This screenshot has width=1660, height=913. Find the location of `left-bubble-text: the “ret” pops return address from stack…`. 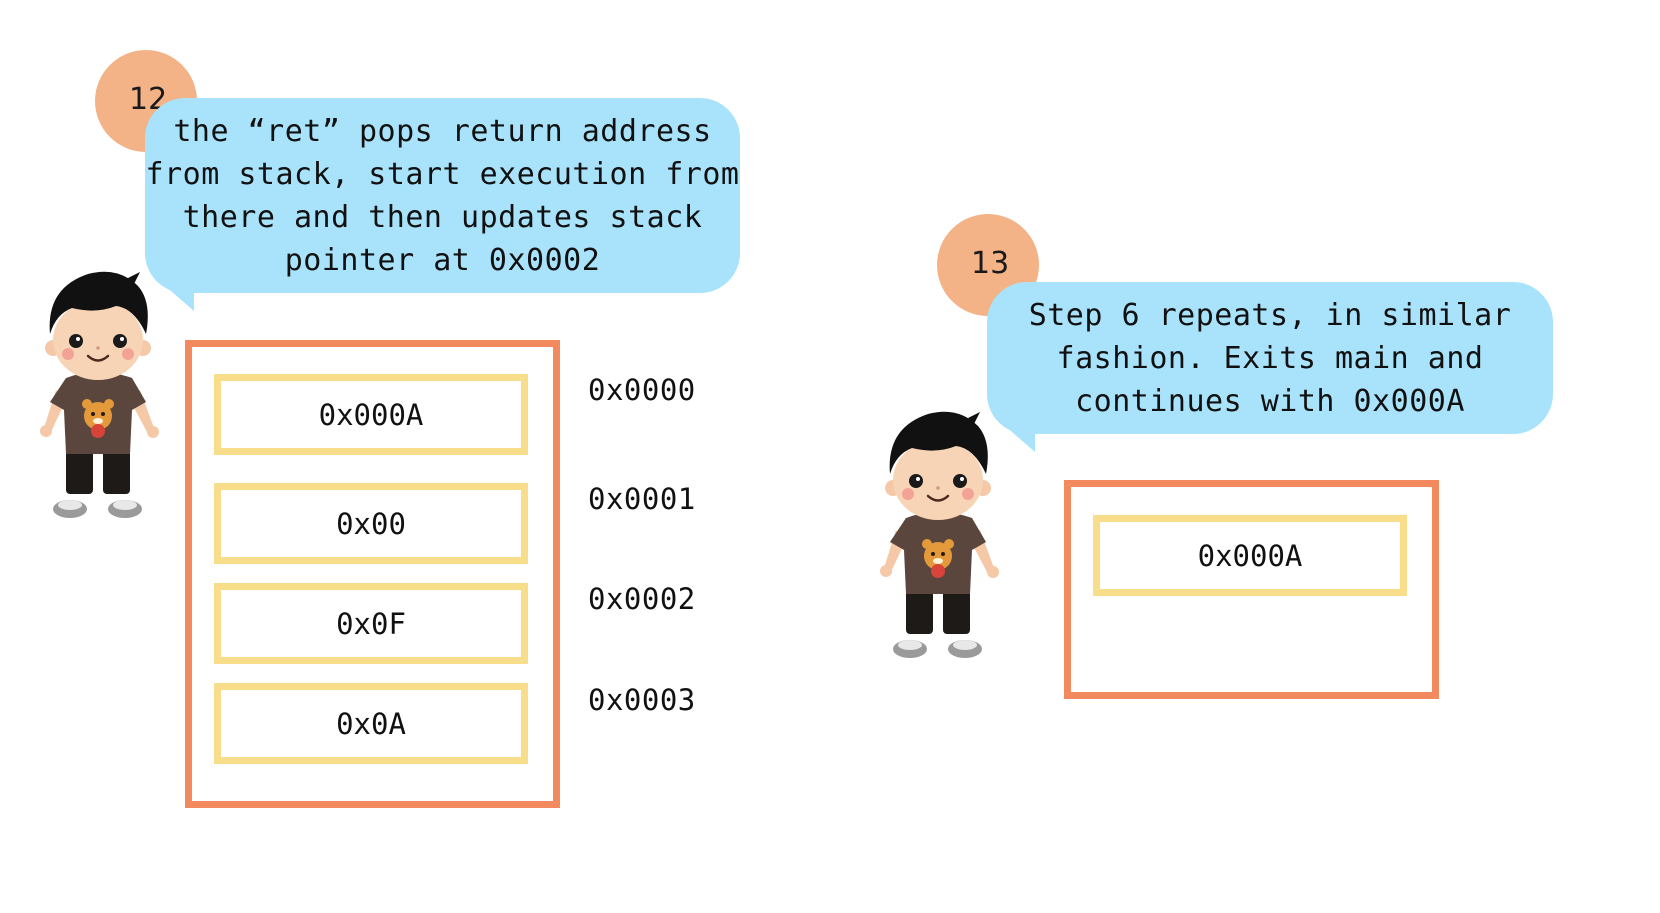

left-bubble-text: the “ret” pops return address from stack… is located at coordinates (443, 196).